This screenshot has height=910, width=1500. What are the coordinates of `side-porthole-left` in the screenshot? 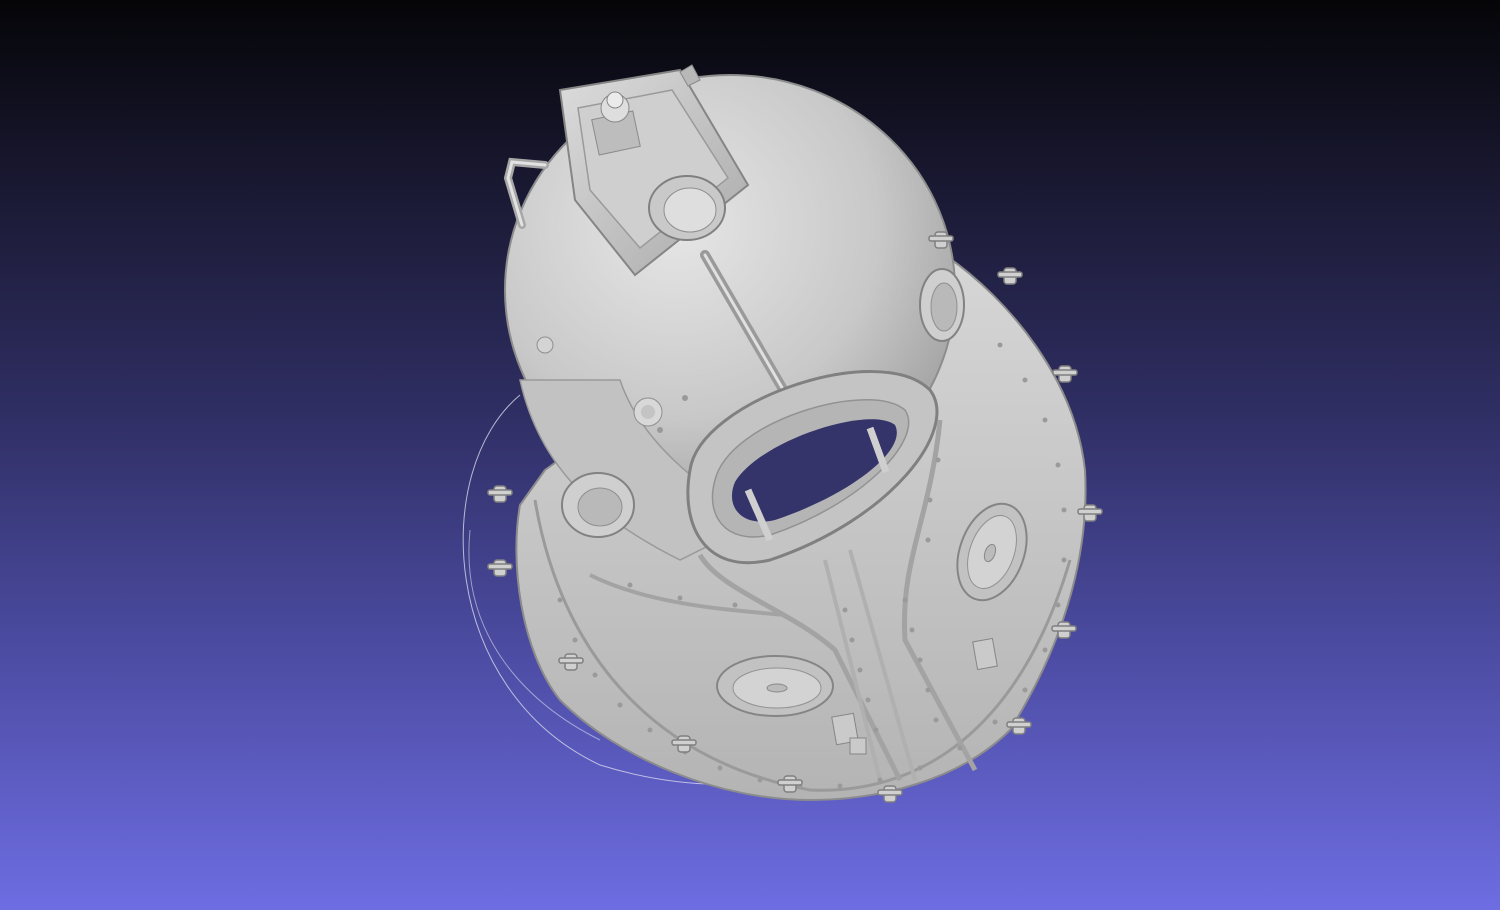 It's located at (598, 505).